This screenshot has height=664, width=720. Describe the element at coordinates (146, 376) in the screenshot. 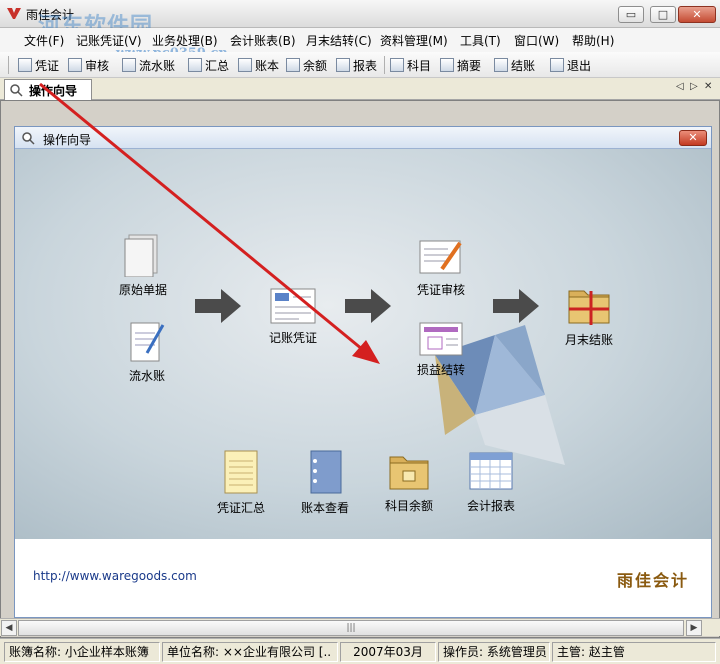

I see `node-label: 流水账` at that location.